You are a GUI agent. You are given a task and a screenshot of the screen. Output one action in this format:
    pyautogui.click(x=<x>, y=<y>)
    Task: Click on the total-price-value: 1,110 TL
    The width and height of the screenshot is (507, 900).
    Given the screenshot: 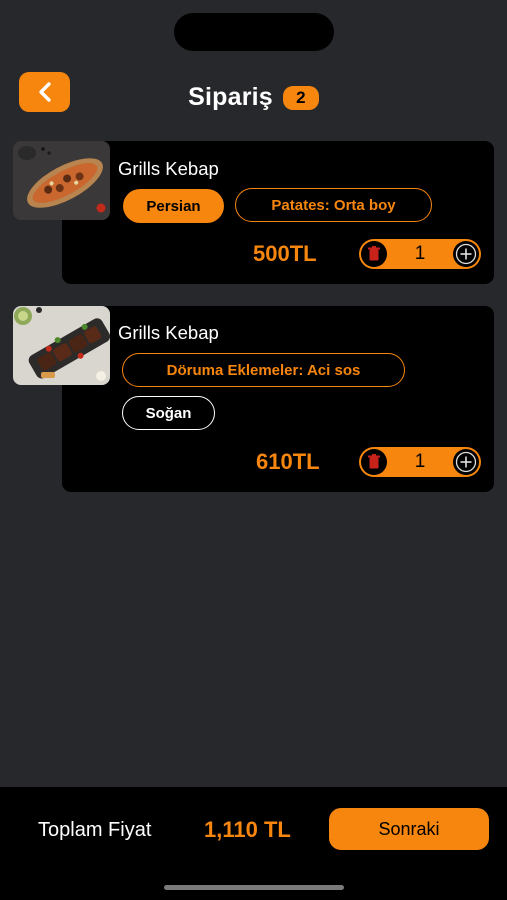 What is the action you would take?
    pyautogui.click(x=247, y=829)
    